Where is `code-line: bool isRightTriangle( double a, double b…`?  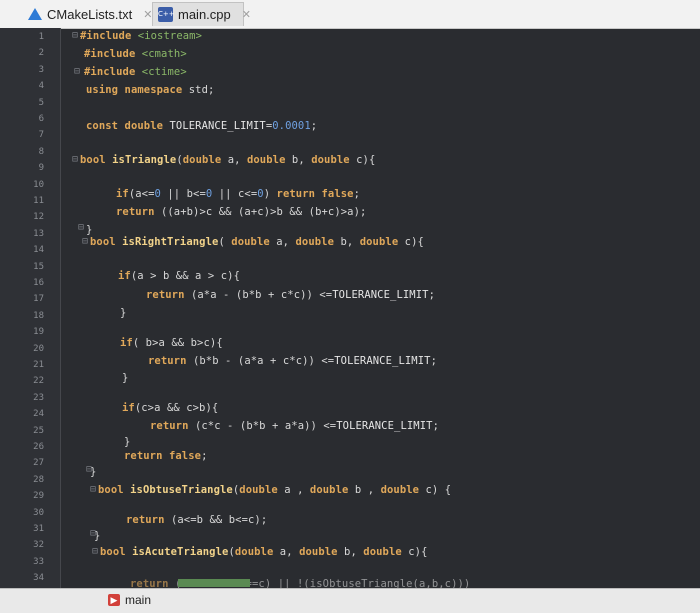
code-line: bool isRightTriangle( double a, double b… is located at coordinates (257, 242).